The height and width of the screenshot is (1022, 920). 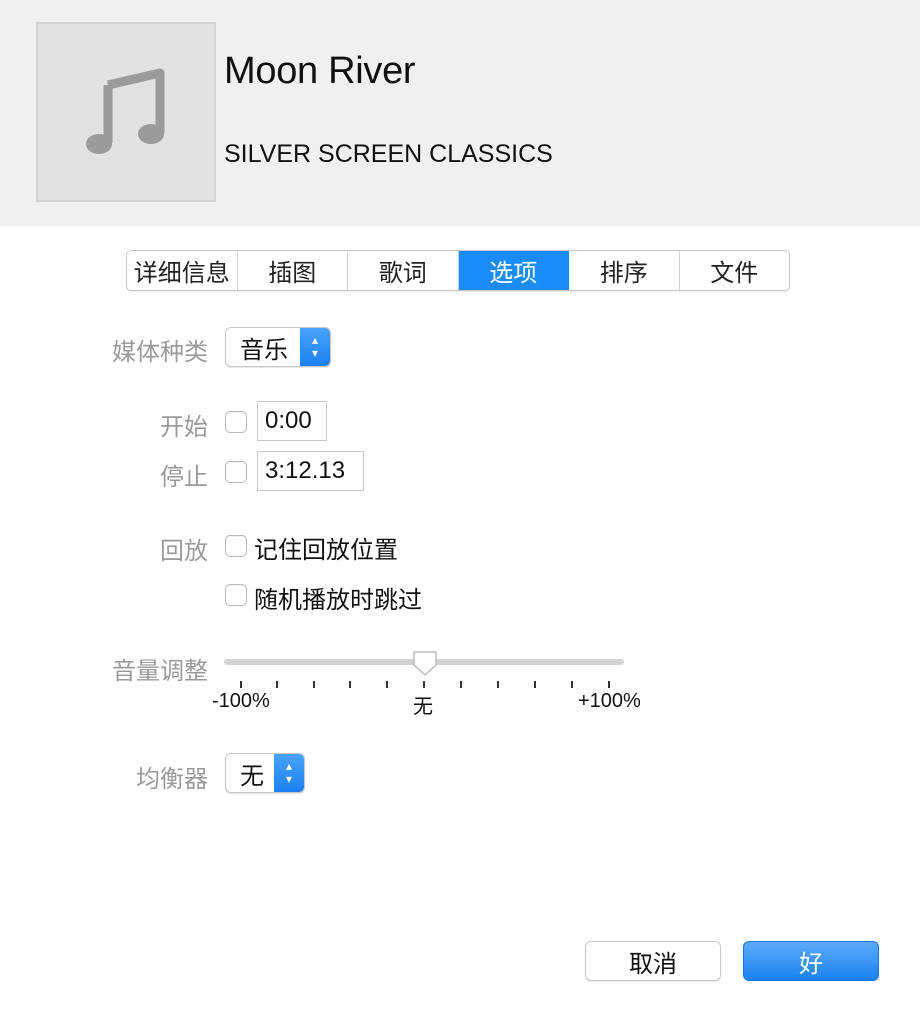 What do you see at coordinates (184, 427) in the screenshot?
I see `start-label: 开始` at bounding box center [184, 427].